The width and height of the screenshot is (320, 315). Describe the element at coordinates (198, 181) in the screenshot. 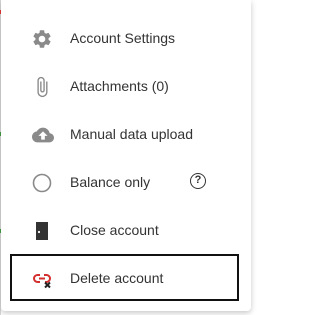

I see `help-icon: ?` at that location.